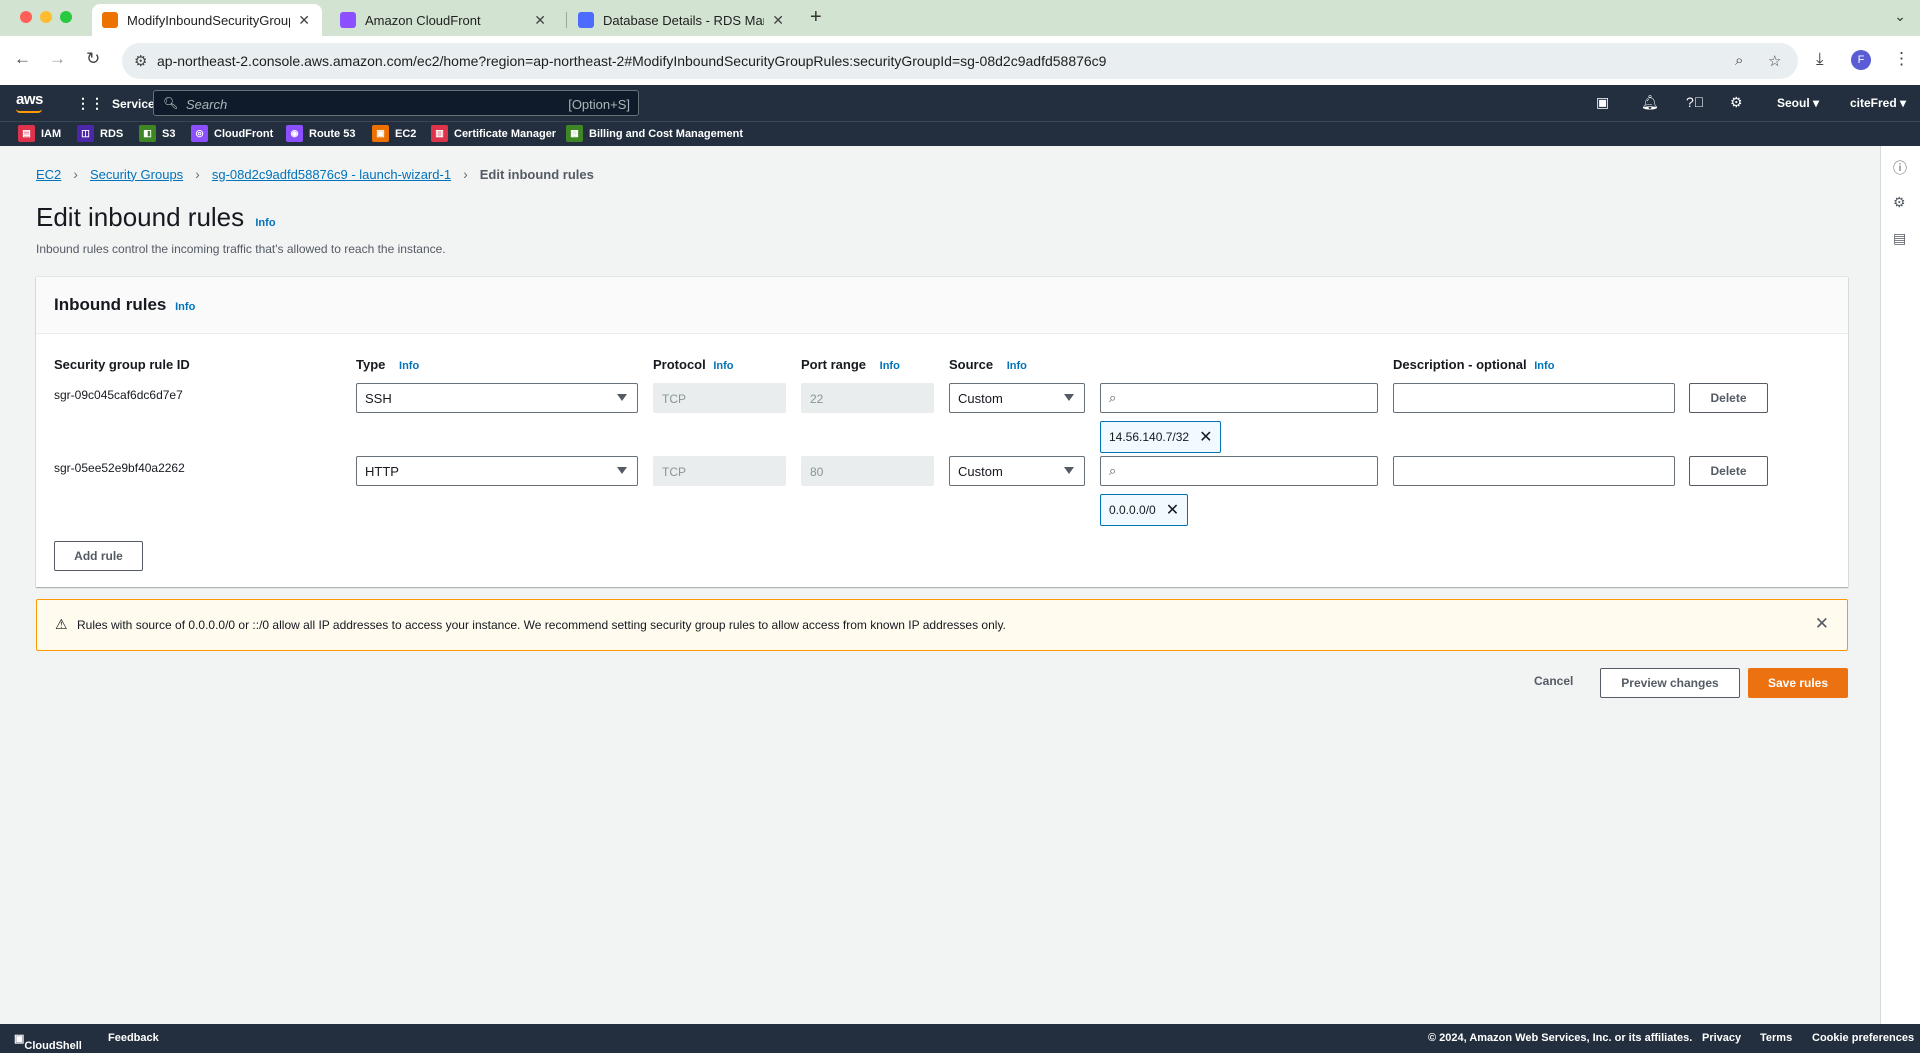 The width and height of the screenshot is (1920, 1053). Describe the element at coordinates (1736, 102) in the screenshot. I see `settings-gear-icon: ⚙` at that location.